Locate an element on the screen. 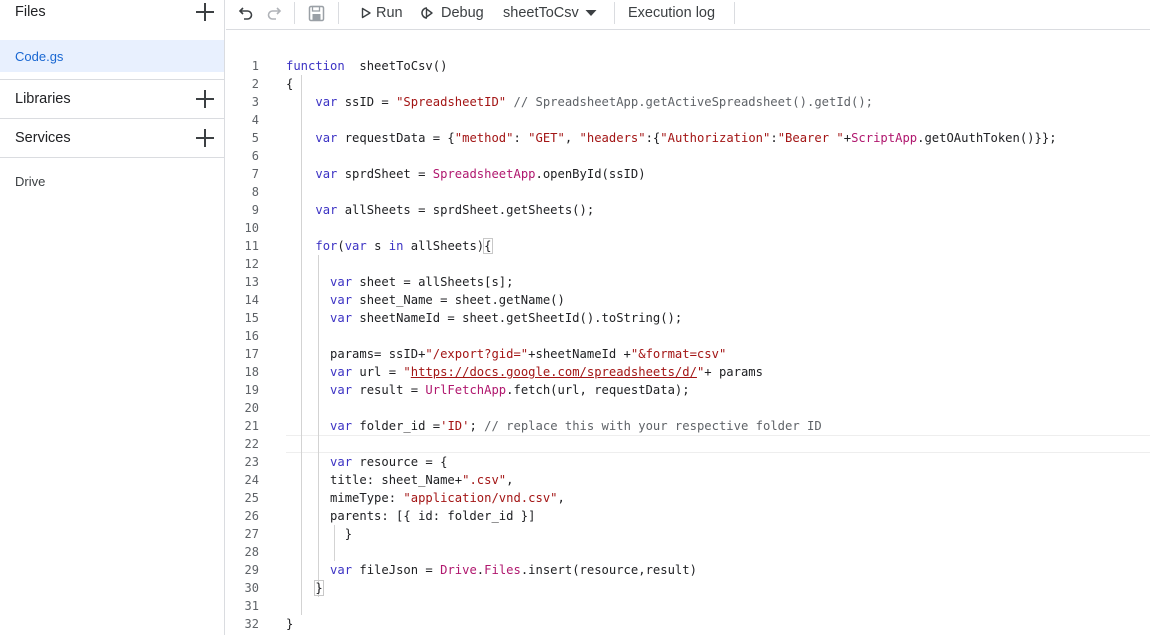 The image size is (1150, 635). code-line: 31 is located at coordinates (688, 606).